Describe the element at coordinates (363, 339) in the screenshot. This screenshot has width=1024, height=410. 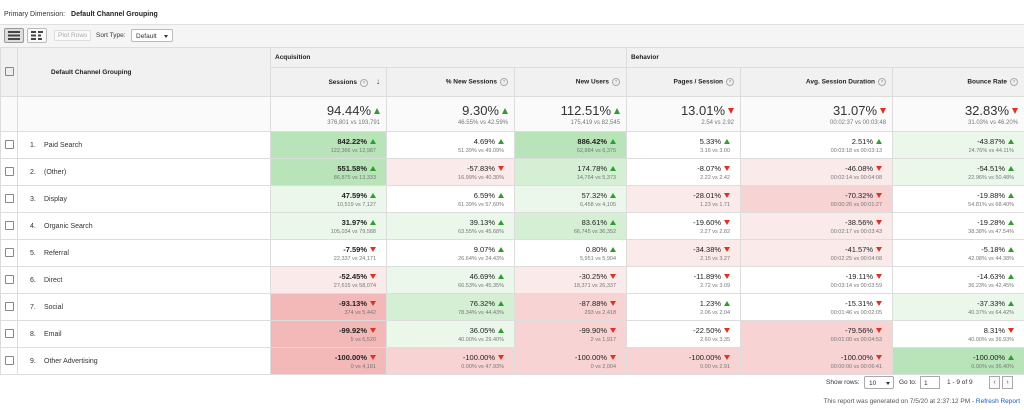
I see `metric-comparison: 5 vs 6,520` at that location.